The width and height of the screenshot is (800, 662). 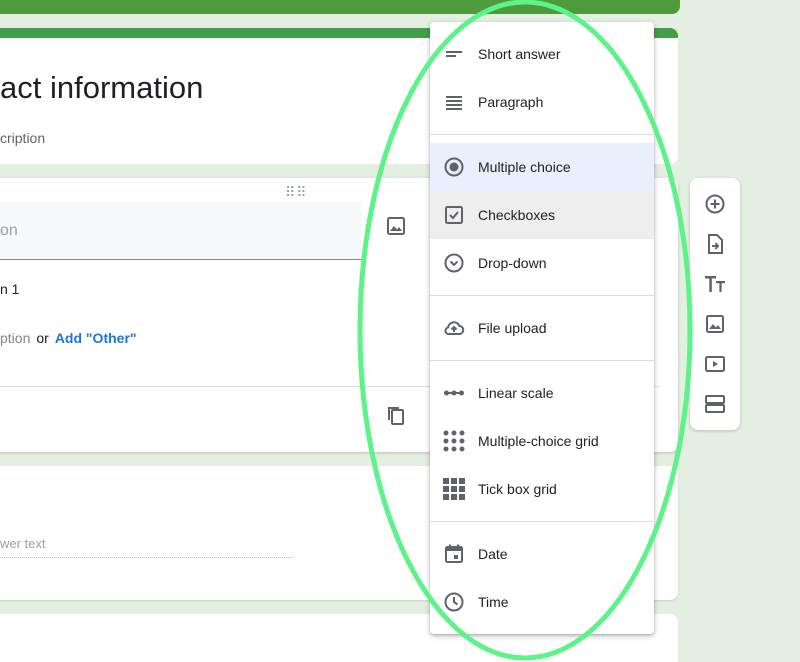 What do you see at coordinates (396, 416) in the screenshot?
I see `duplicate-icon` at bounding box center [396, 416].